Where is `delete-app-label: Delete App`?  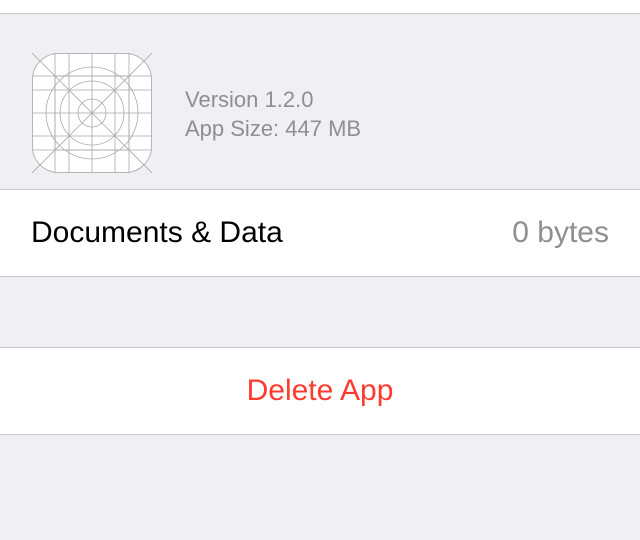 delete-app-label: Delete App is located at coordinates (320, 390).